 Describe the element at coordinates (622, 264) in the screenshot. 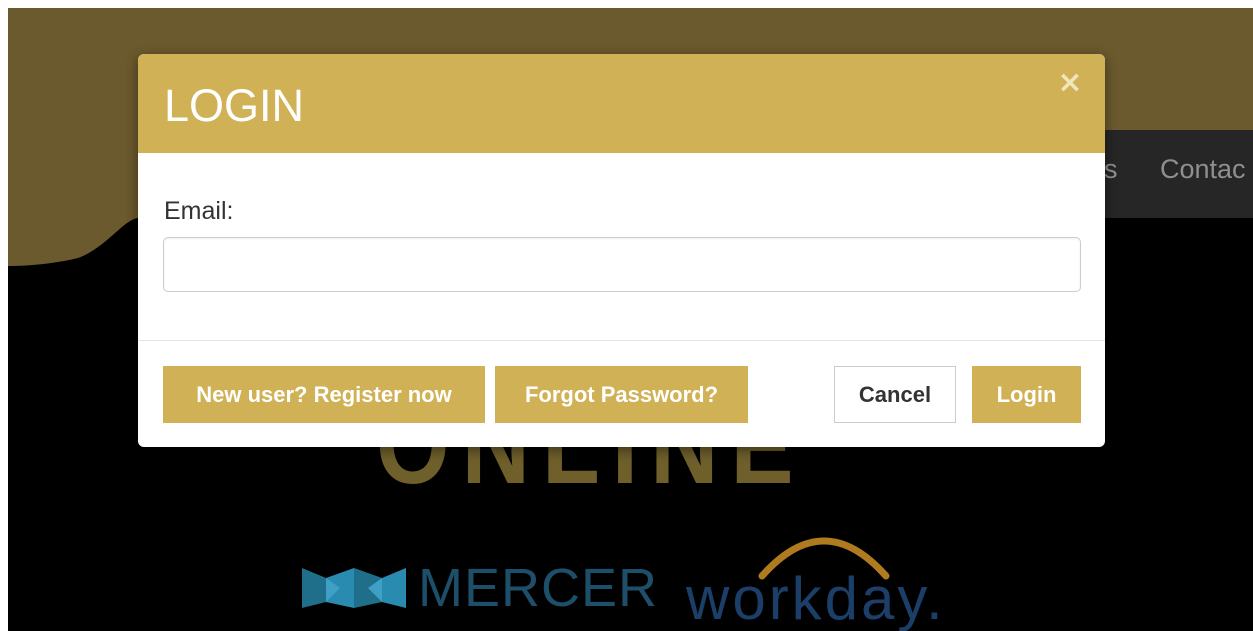

I see `email-field` at that location.